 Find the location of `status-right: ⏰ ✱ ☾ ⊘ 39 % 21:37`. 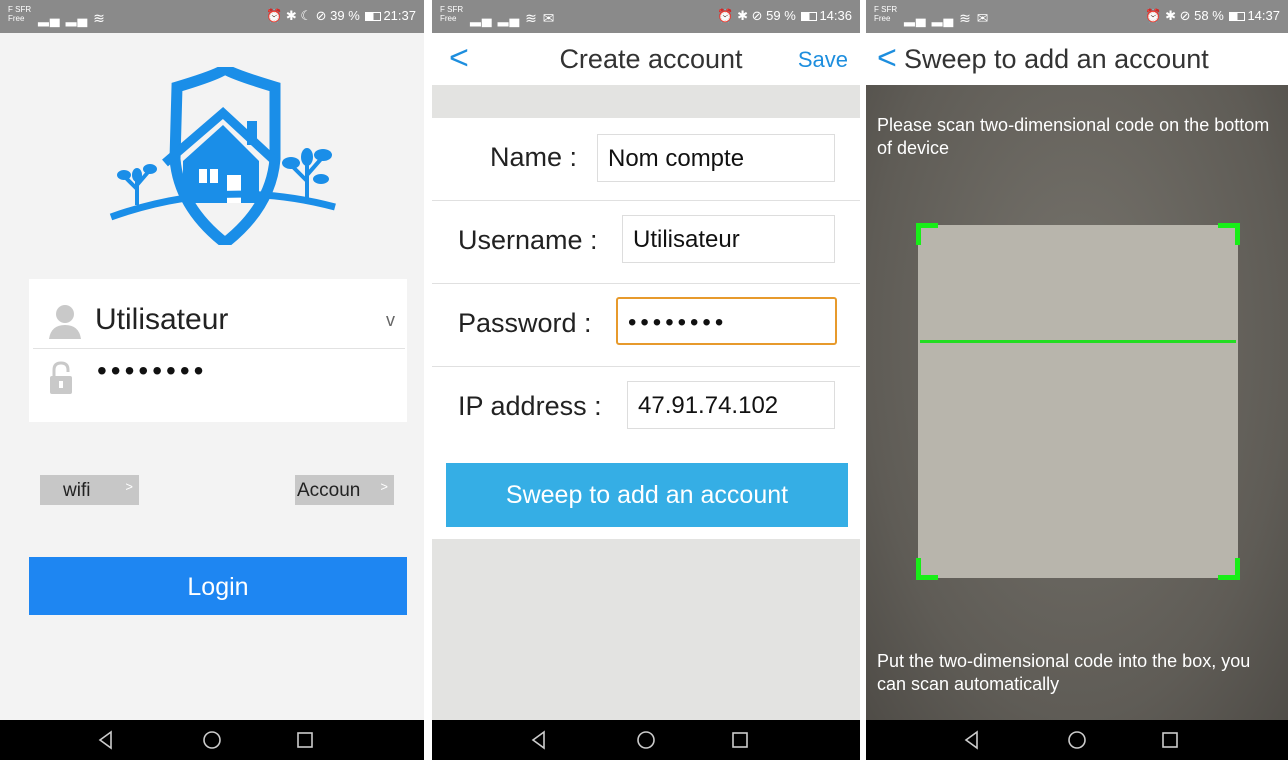

status-right: ⏰ ✱ ☾ ⊘ 39 % 21:37 is located at coordinates (341, 15).